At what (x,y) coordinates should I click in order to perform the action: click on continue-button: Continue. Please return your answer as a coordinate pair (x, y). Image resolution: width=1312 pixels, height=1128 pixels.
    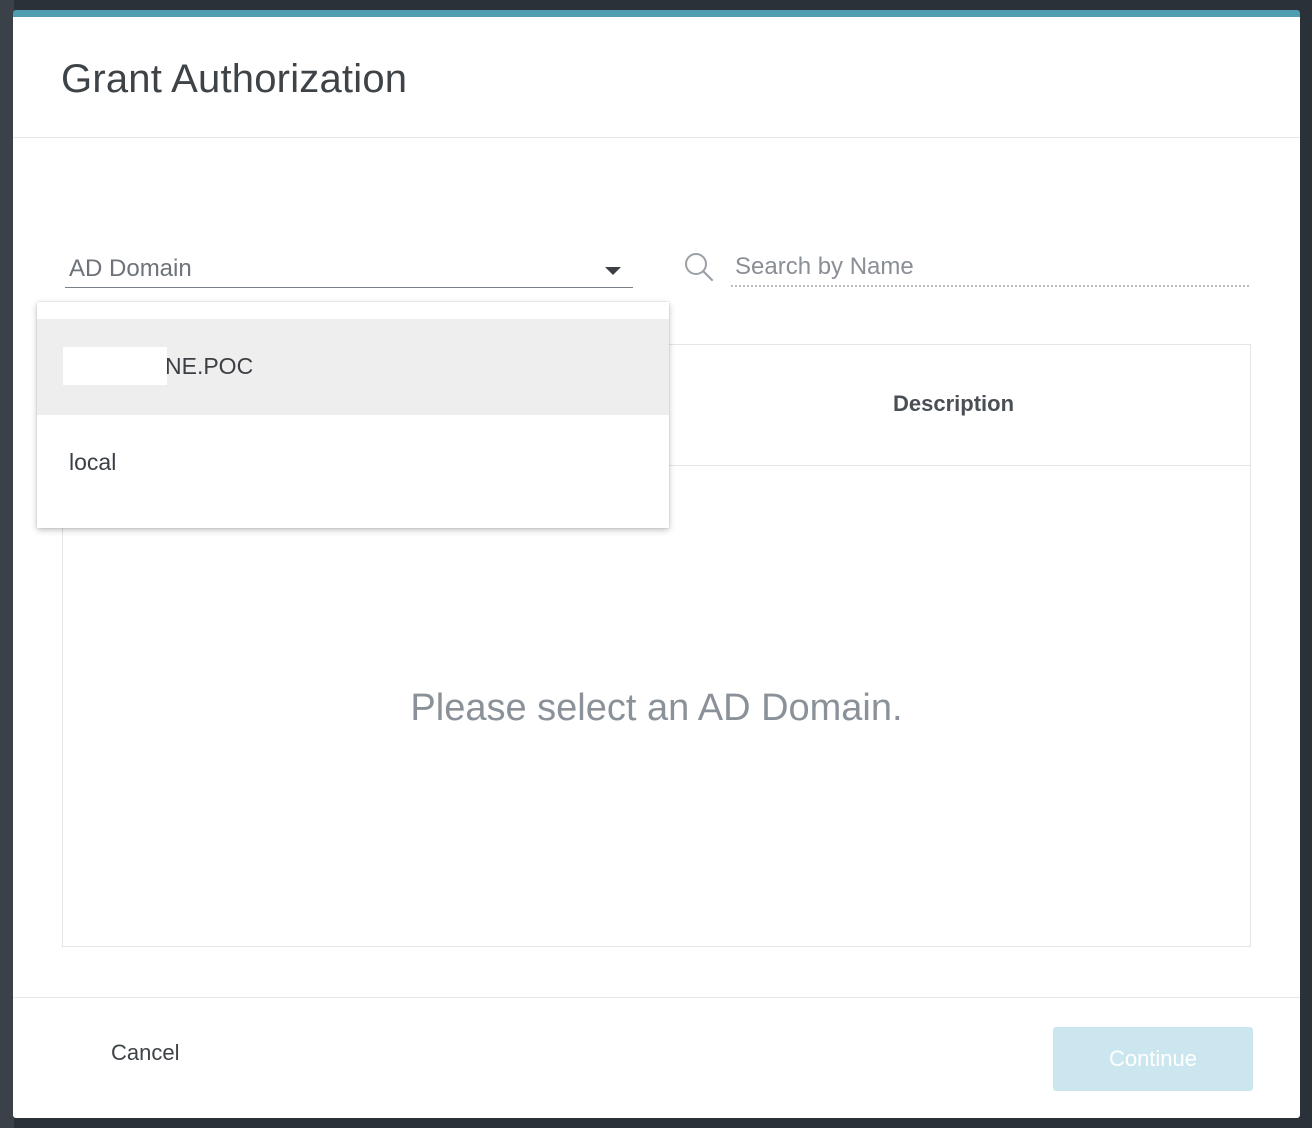
    Looking at the image, I should click on (1153, 1059).